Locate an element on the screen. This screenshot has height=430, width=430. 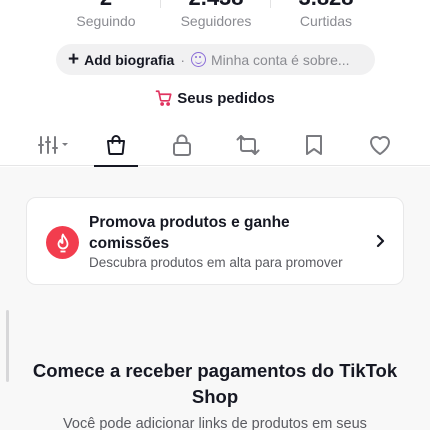
stat-following-label: Seguindo is located at coordinates (106, 21).